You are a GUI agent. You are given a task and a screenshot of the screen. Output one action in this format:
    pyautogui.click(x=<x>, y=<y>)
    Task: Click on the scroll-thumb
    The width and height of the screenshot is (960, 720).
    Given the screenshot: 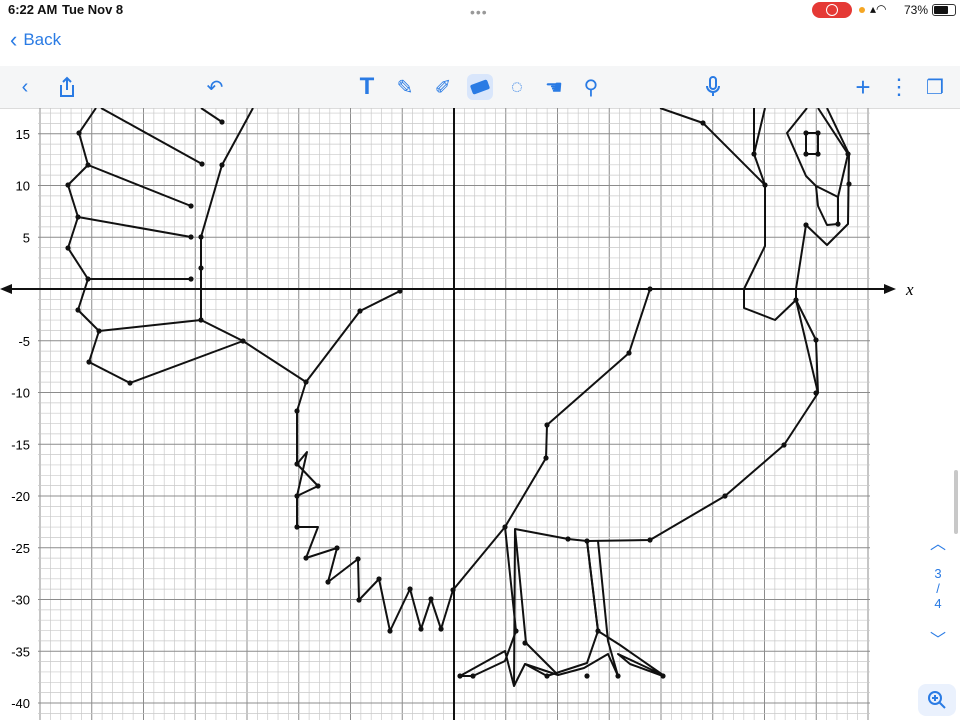 What is the action you would take?
    pyautogui.click(x=956, y=502)
    